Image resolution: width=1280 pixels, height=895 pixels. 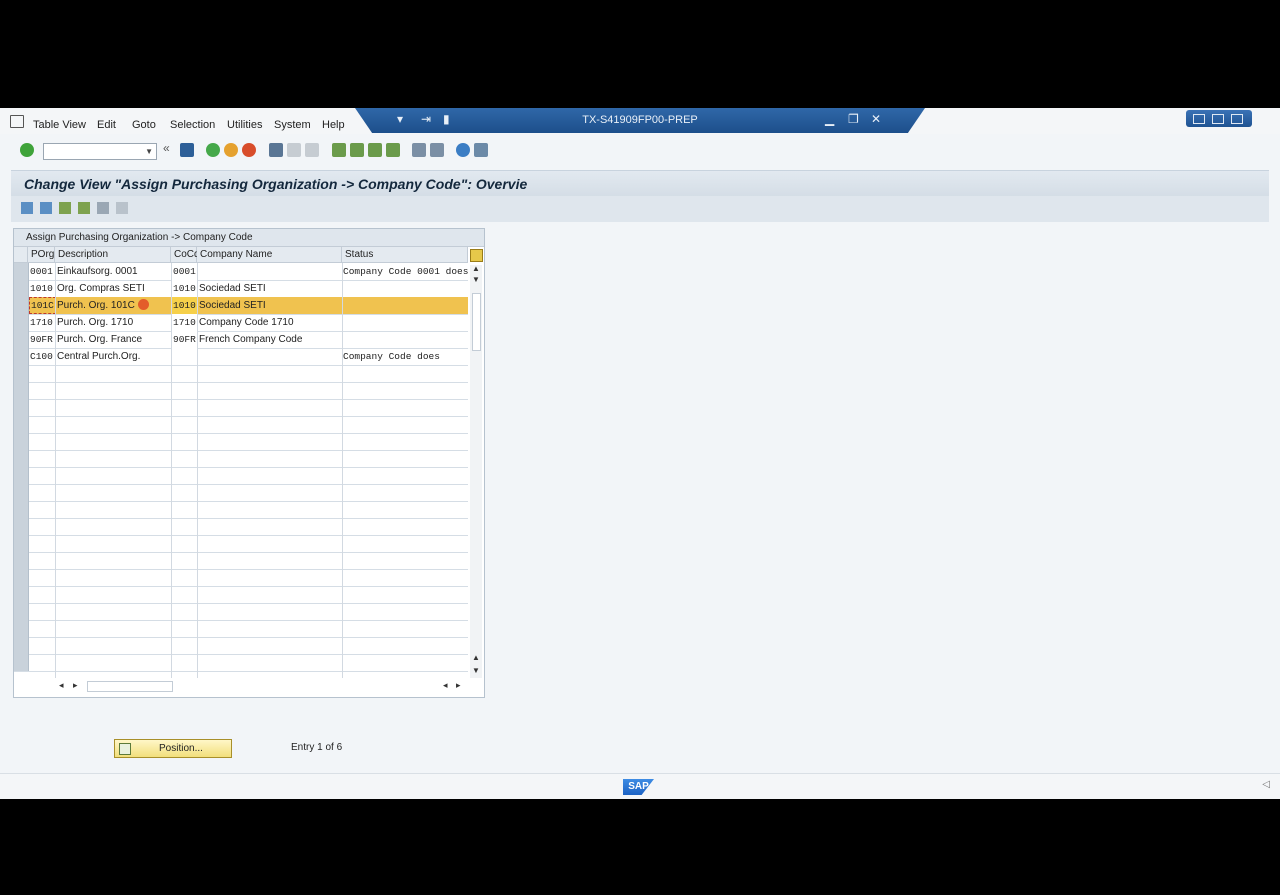 I want to click on select-all-header, so click(x=21, y=255).